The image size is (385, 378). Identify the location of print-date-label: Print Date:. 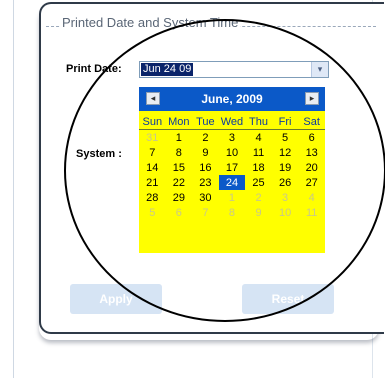
(94, 69).